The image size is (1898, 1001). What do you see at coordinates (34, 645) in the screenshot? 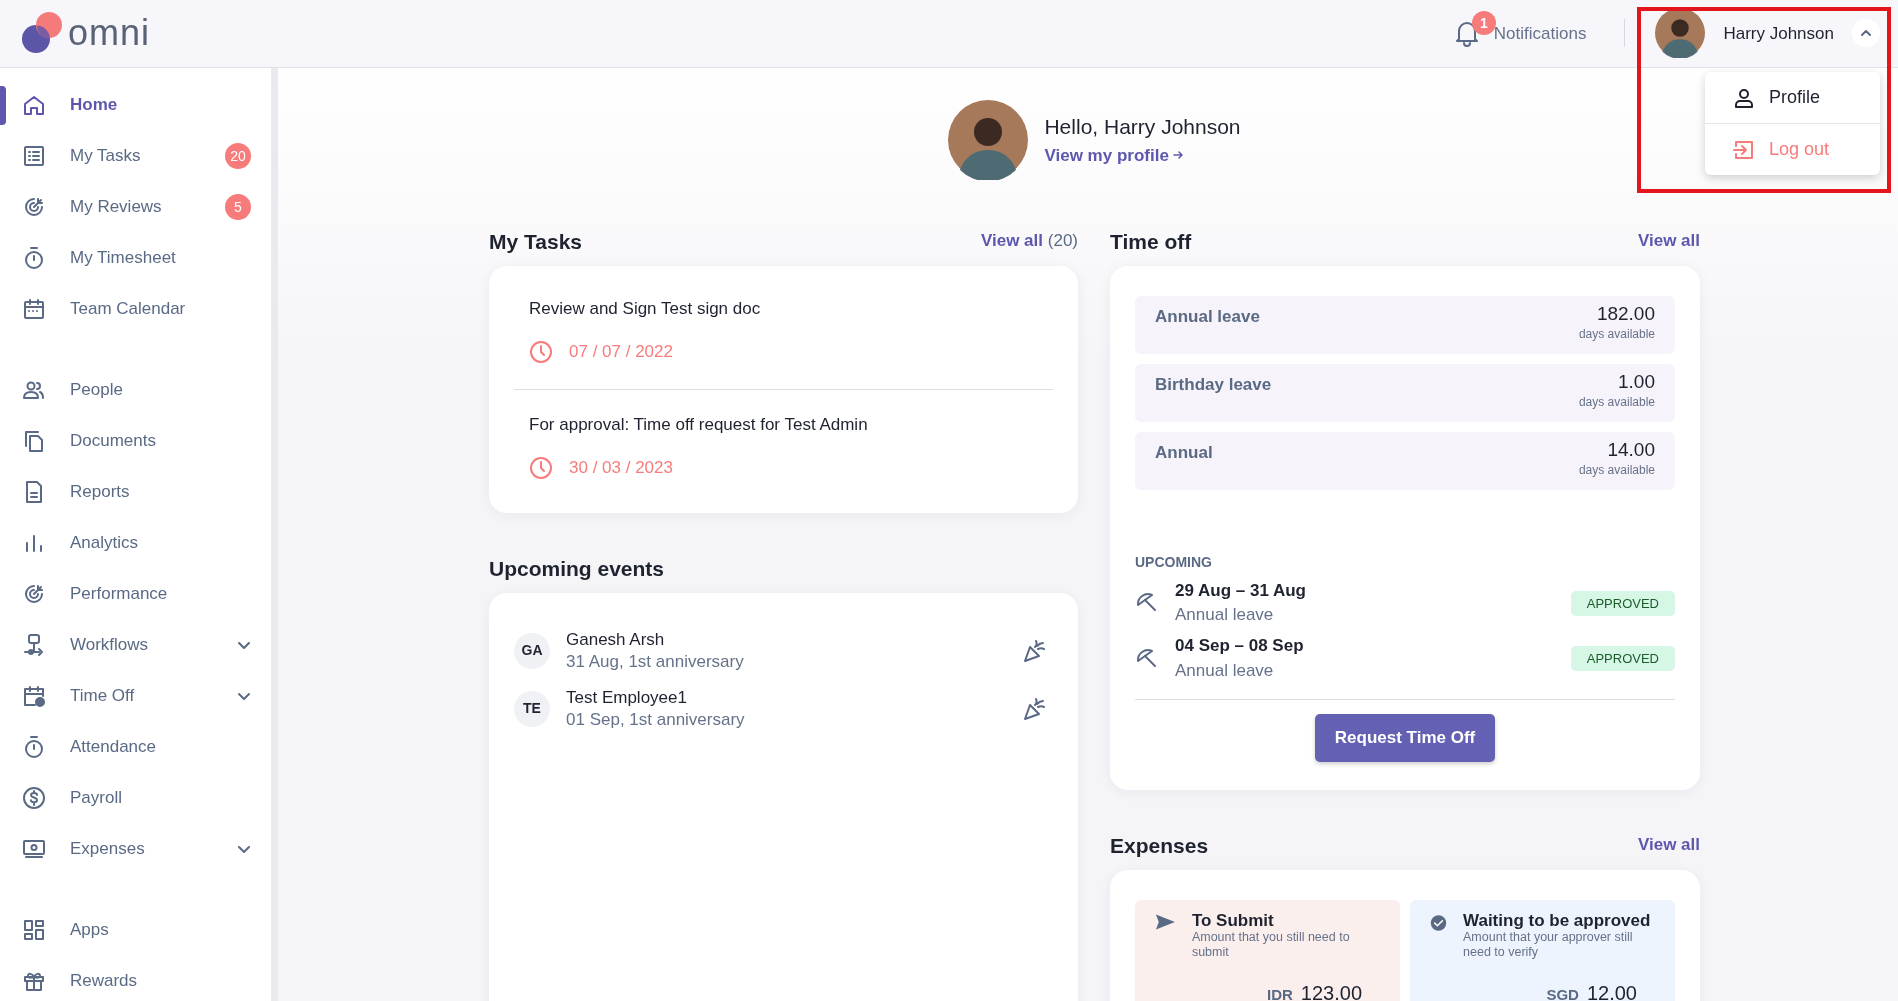
I see `flowchart-icon` at bounding box center [34, 645].